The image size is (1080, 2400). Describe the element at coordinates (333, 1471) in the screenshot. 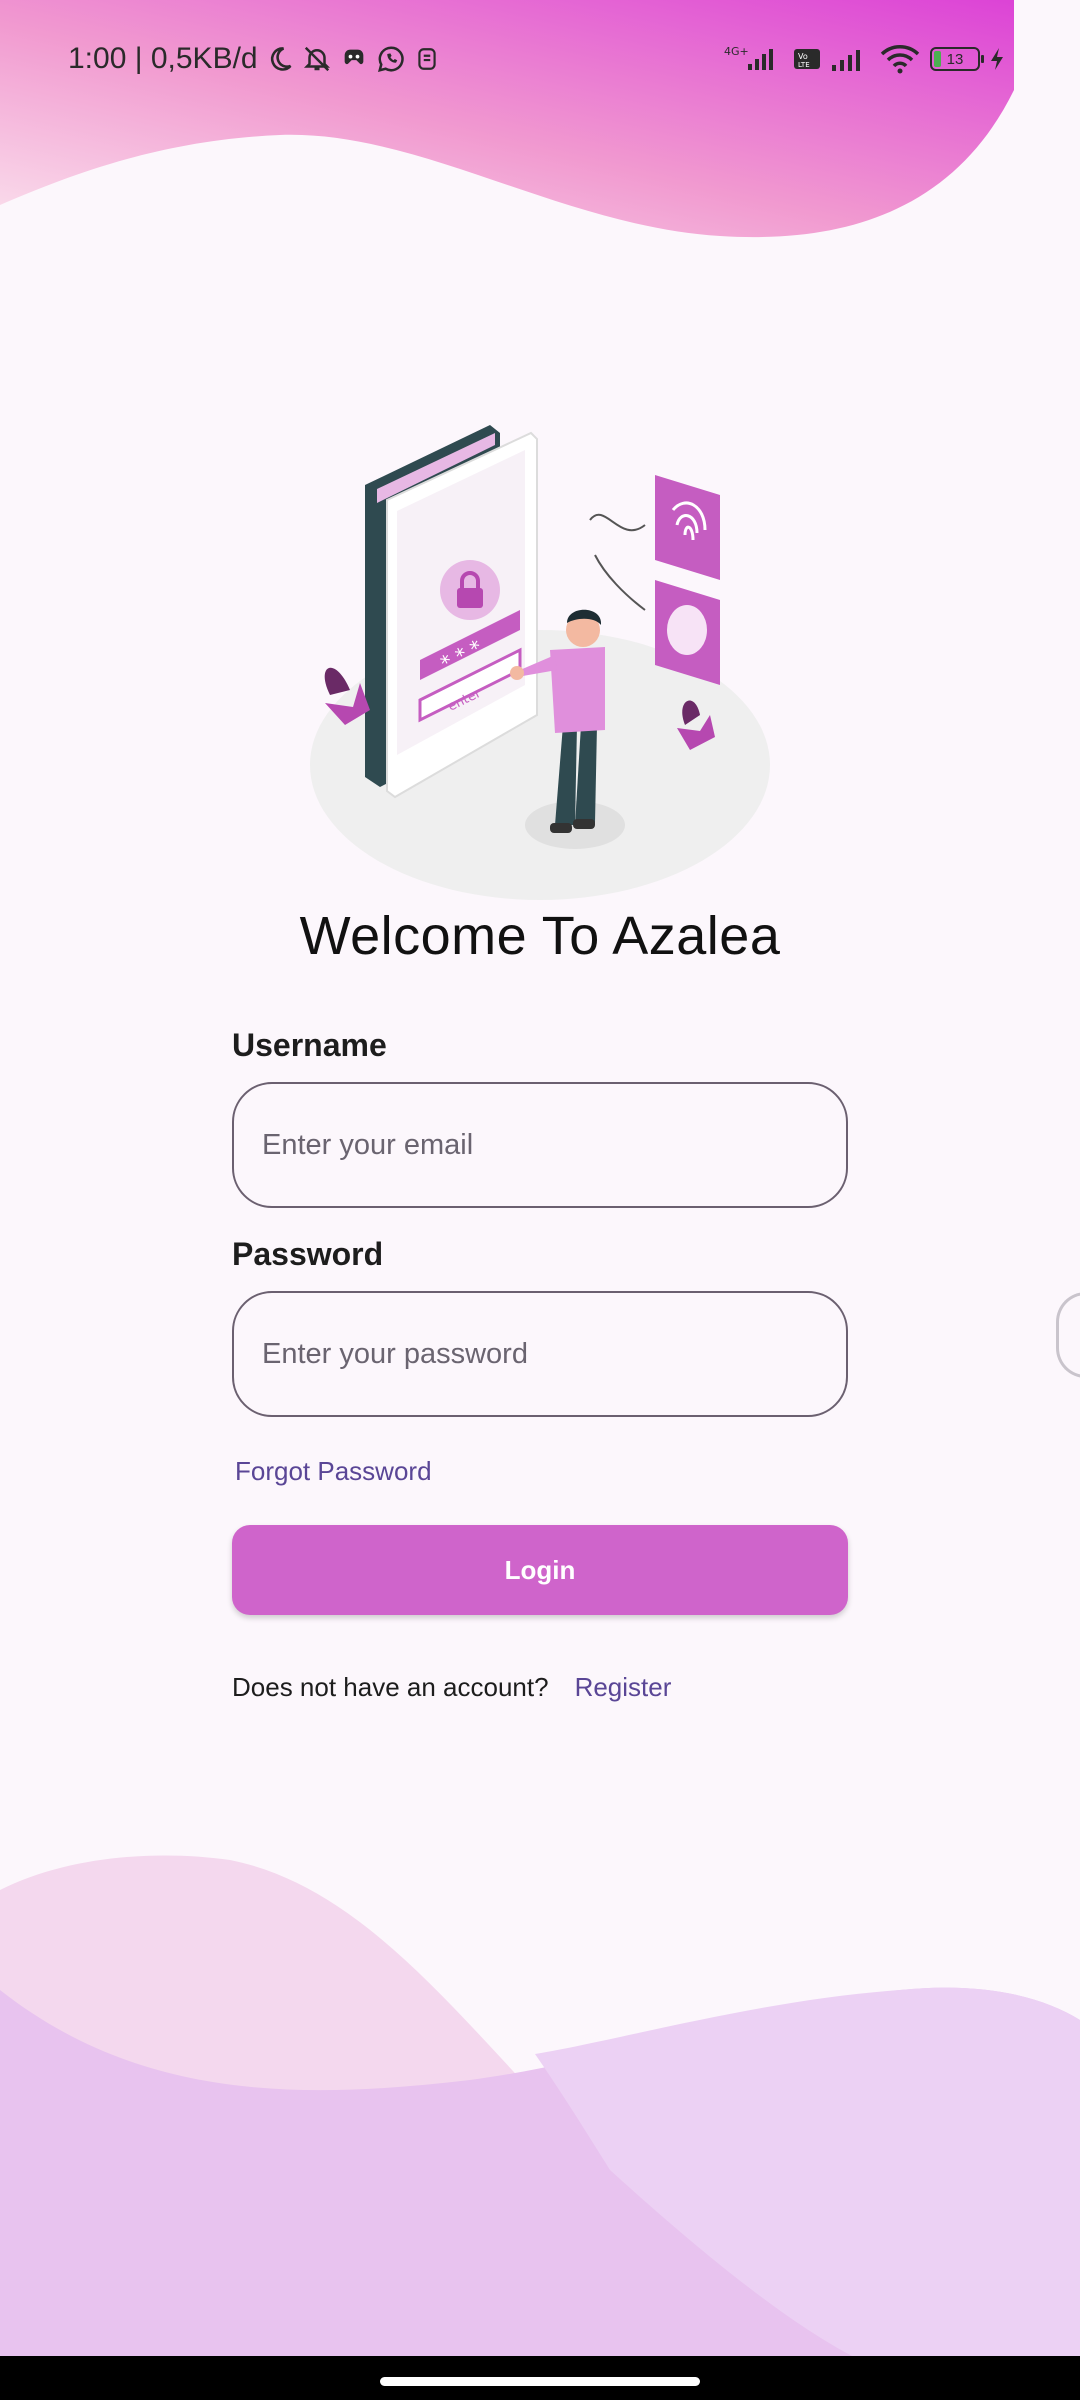

I see `forgot-password-link: Forgot Password` at that location.